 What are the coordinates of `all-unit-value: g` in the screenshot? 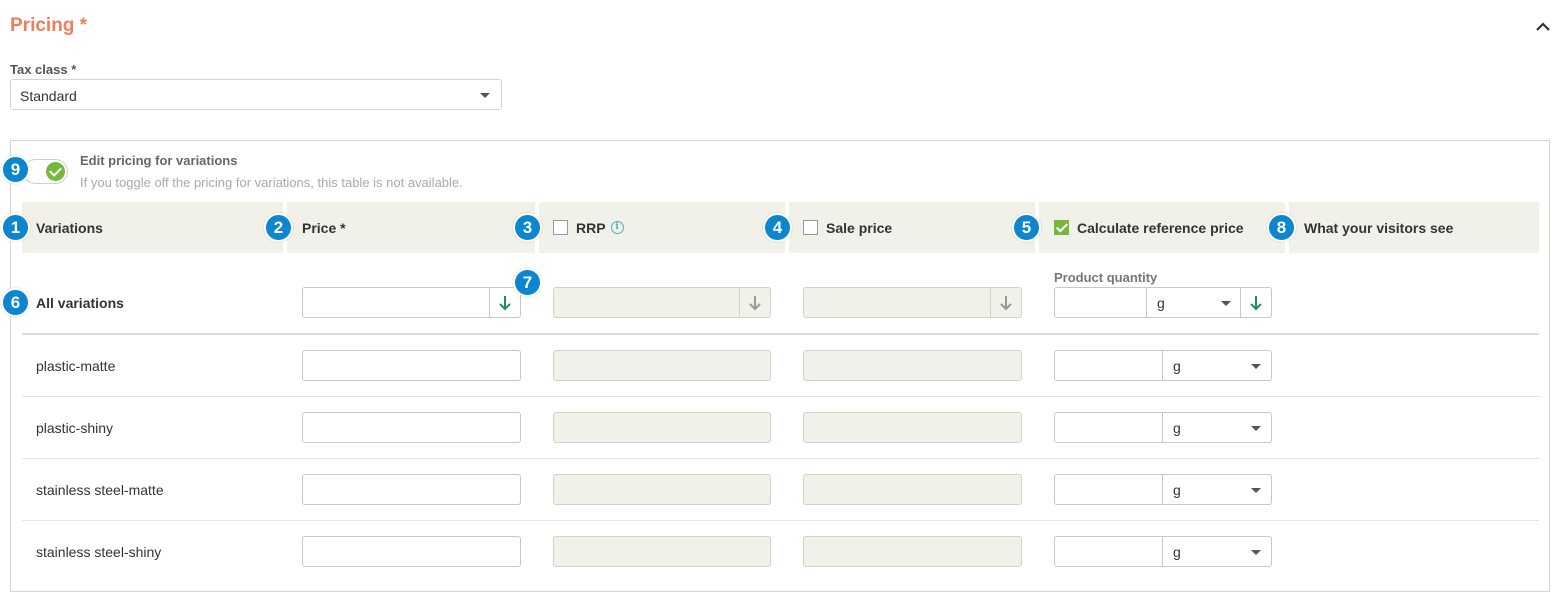 It's located at (1161, 303).